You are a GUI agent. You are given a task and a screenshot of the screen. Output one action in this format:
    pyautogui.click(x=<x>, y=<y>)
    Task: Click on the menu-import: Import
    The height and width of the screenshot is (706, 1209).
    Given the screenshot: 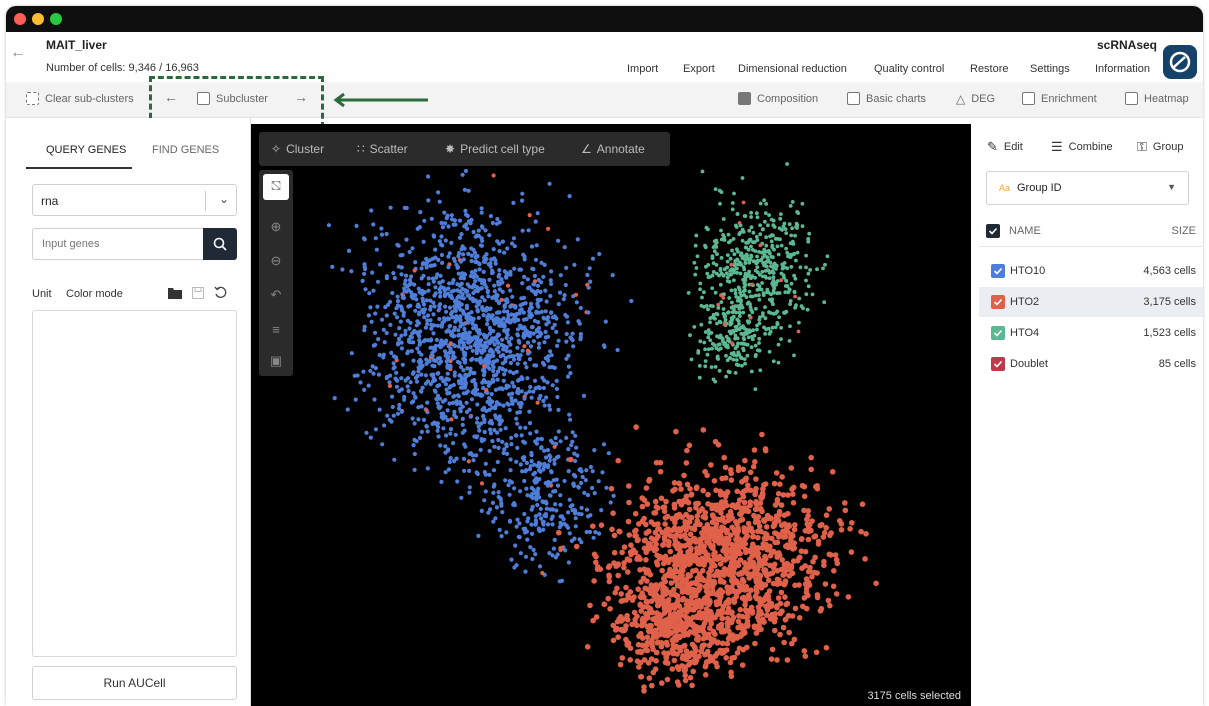 What is the action you would take?
    pyautogui.click(x=642, y=69)
    